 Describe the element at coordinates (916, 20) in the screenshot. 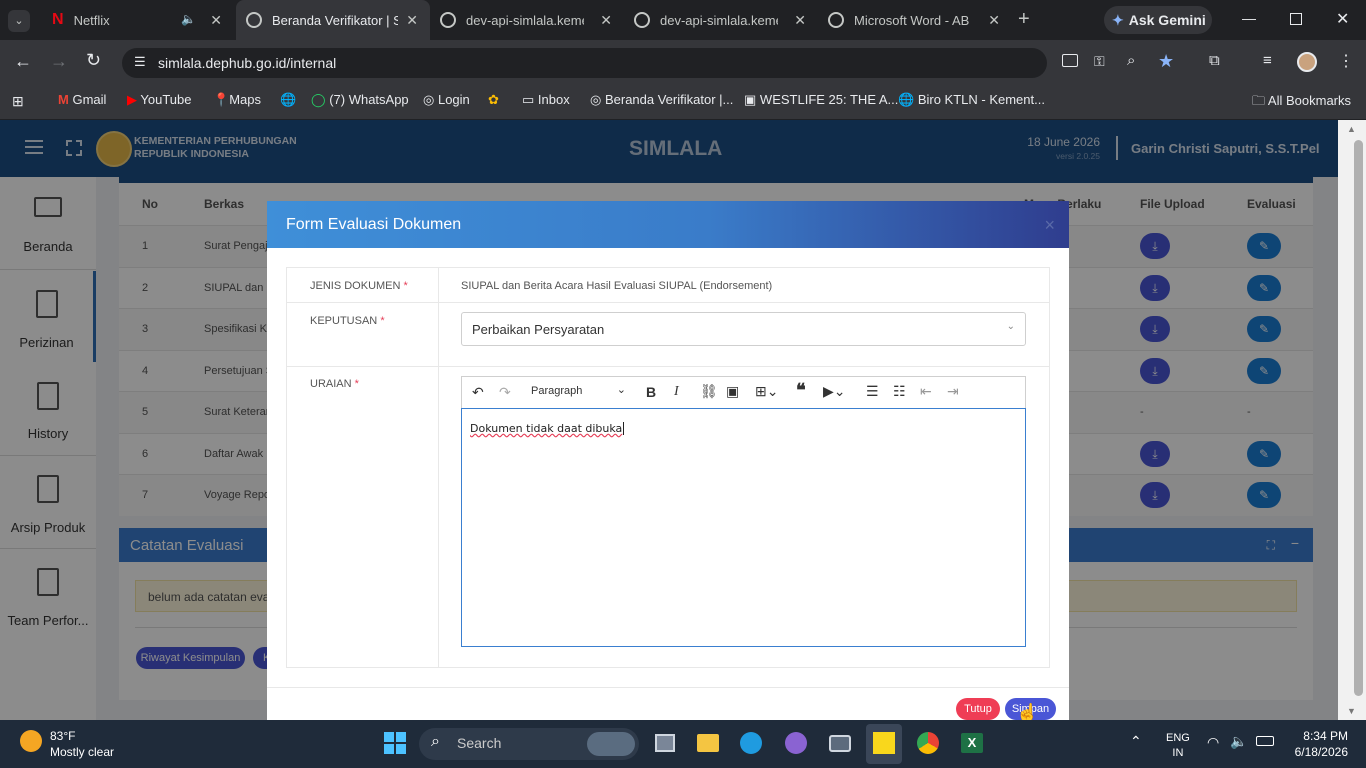

I see `tab-microsoft-word: Microsoft Word - AB 22 ✕` at that location.